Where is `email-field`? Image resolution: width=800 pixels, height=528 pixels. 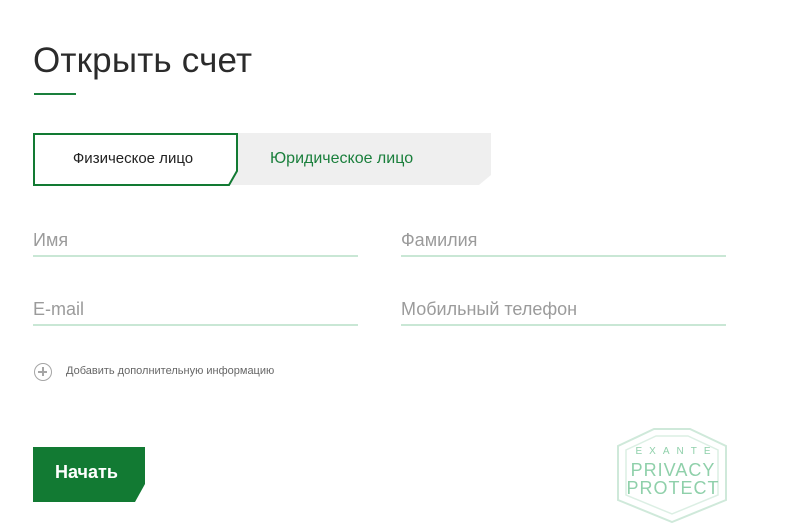 email-field is located at coordinates (195, 305).